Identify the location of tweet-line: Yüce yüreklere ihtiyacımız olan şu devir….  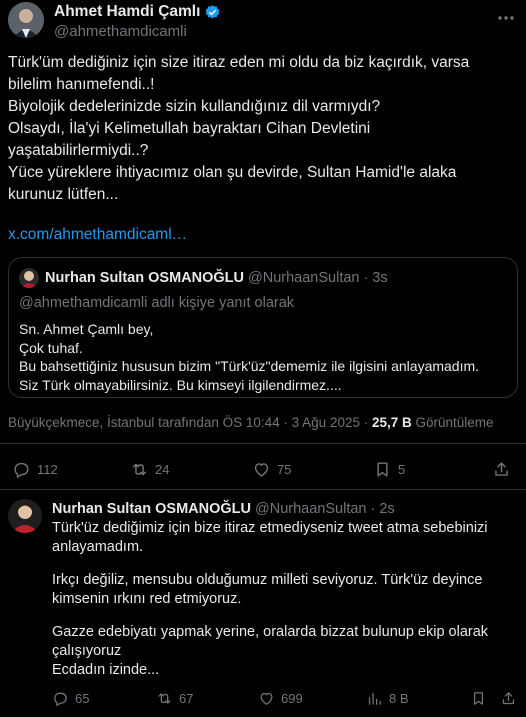
(232, 172).